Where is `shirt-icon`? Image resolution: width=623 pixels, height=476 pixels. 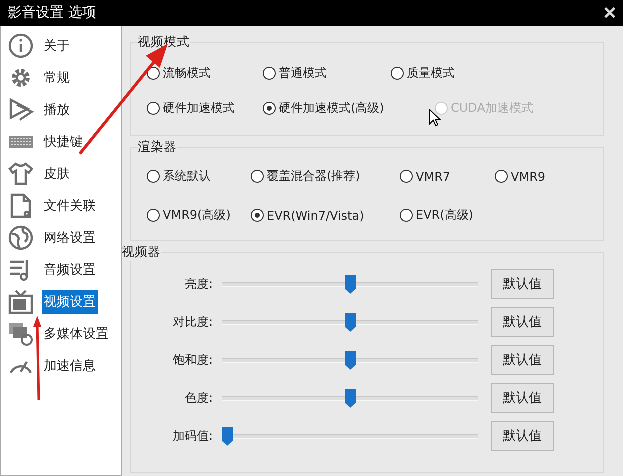 shirt-icon is located at coordinates (21, 174).